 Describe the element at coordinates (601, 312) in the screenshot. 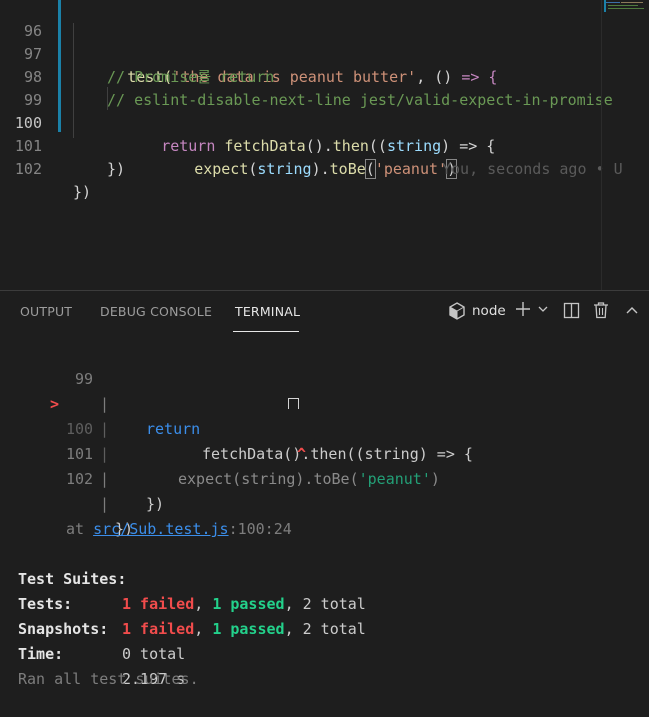

I see `trash-icon` at that location.